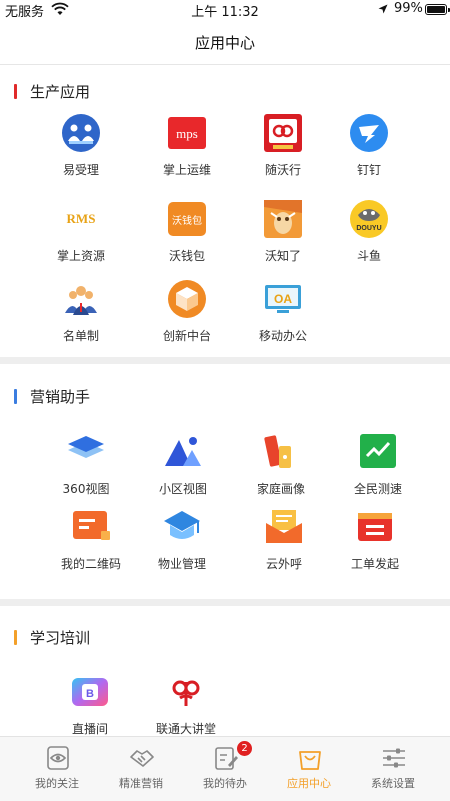 The image size is (450, 801). I want to click on app-my-qrcode: 我的二维码, so click(91, 539).